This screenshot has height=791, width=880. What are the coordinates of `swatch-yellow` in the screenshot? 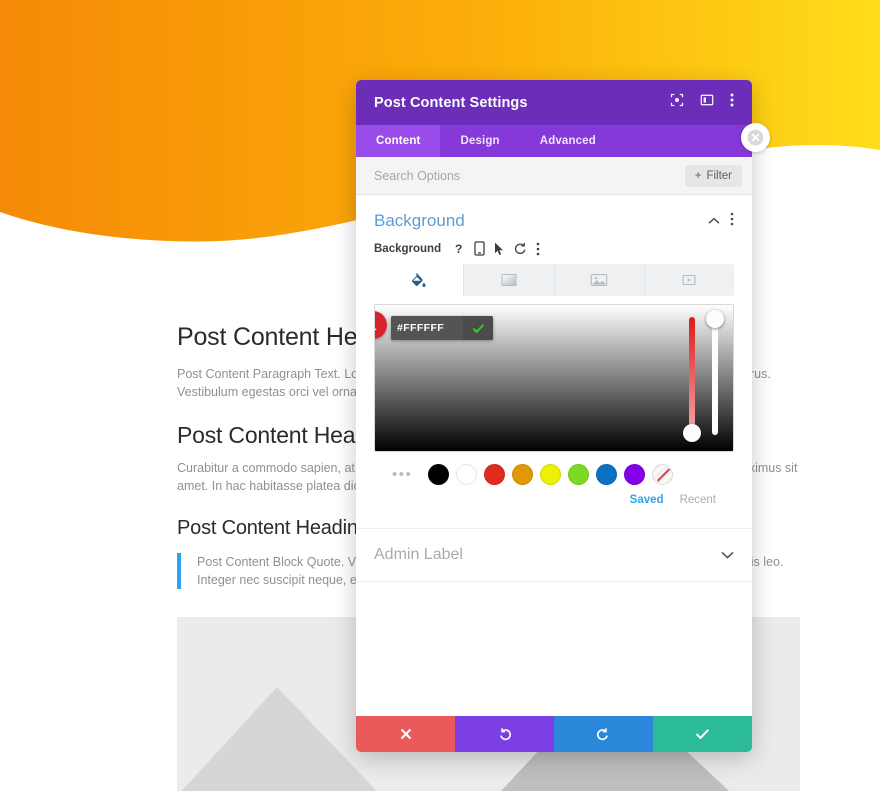 It's located at (551, 474).